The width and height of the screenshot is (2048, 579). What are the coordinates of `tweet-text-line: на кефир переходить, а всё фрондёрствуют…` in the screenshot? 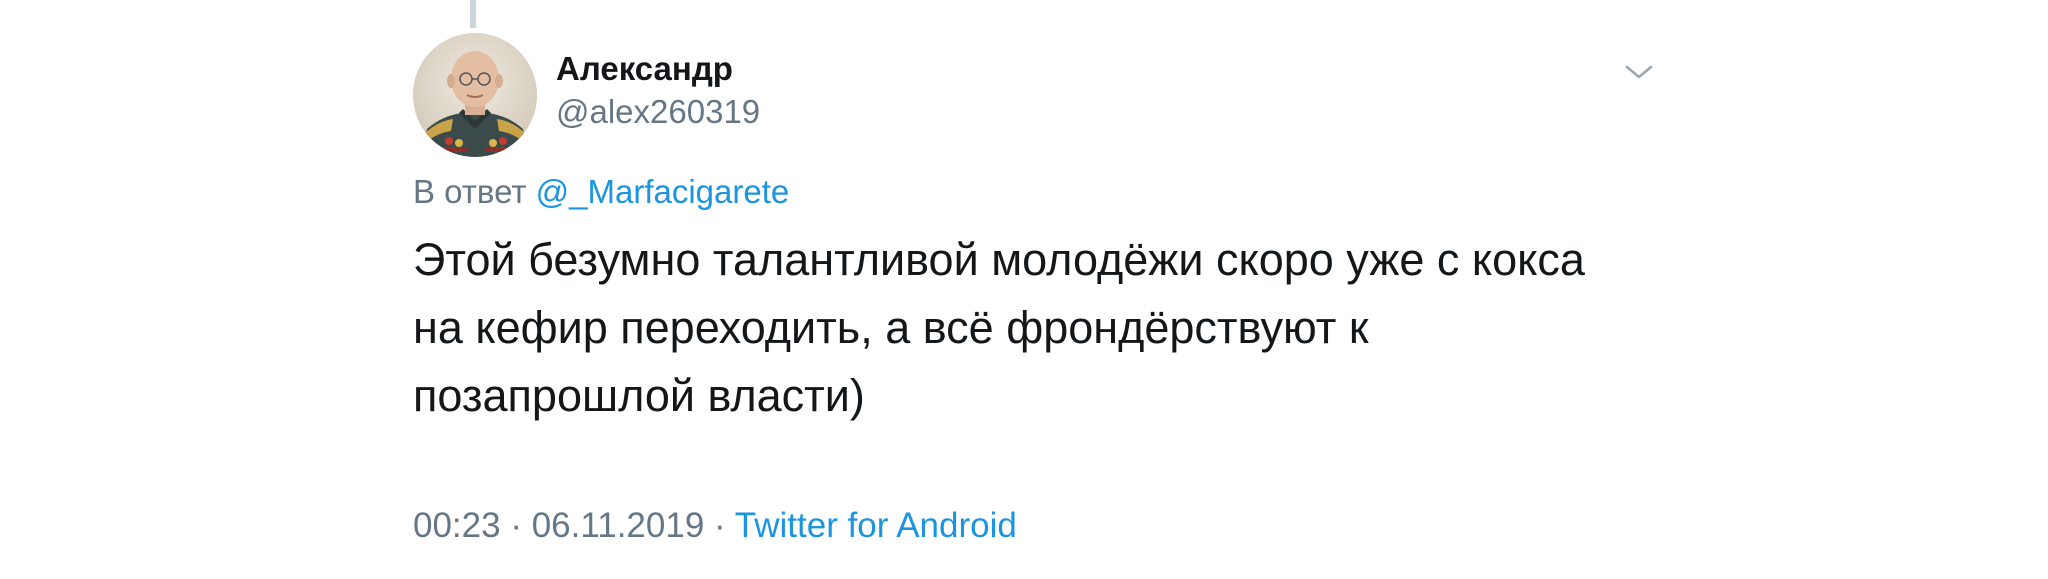 It's located at (891, 327).